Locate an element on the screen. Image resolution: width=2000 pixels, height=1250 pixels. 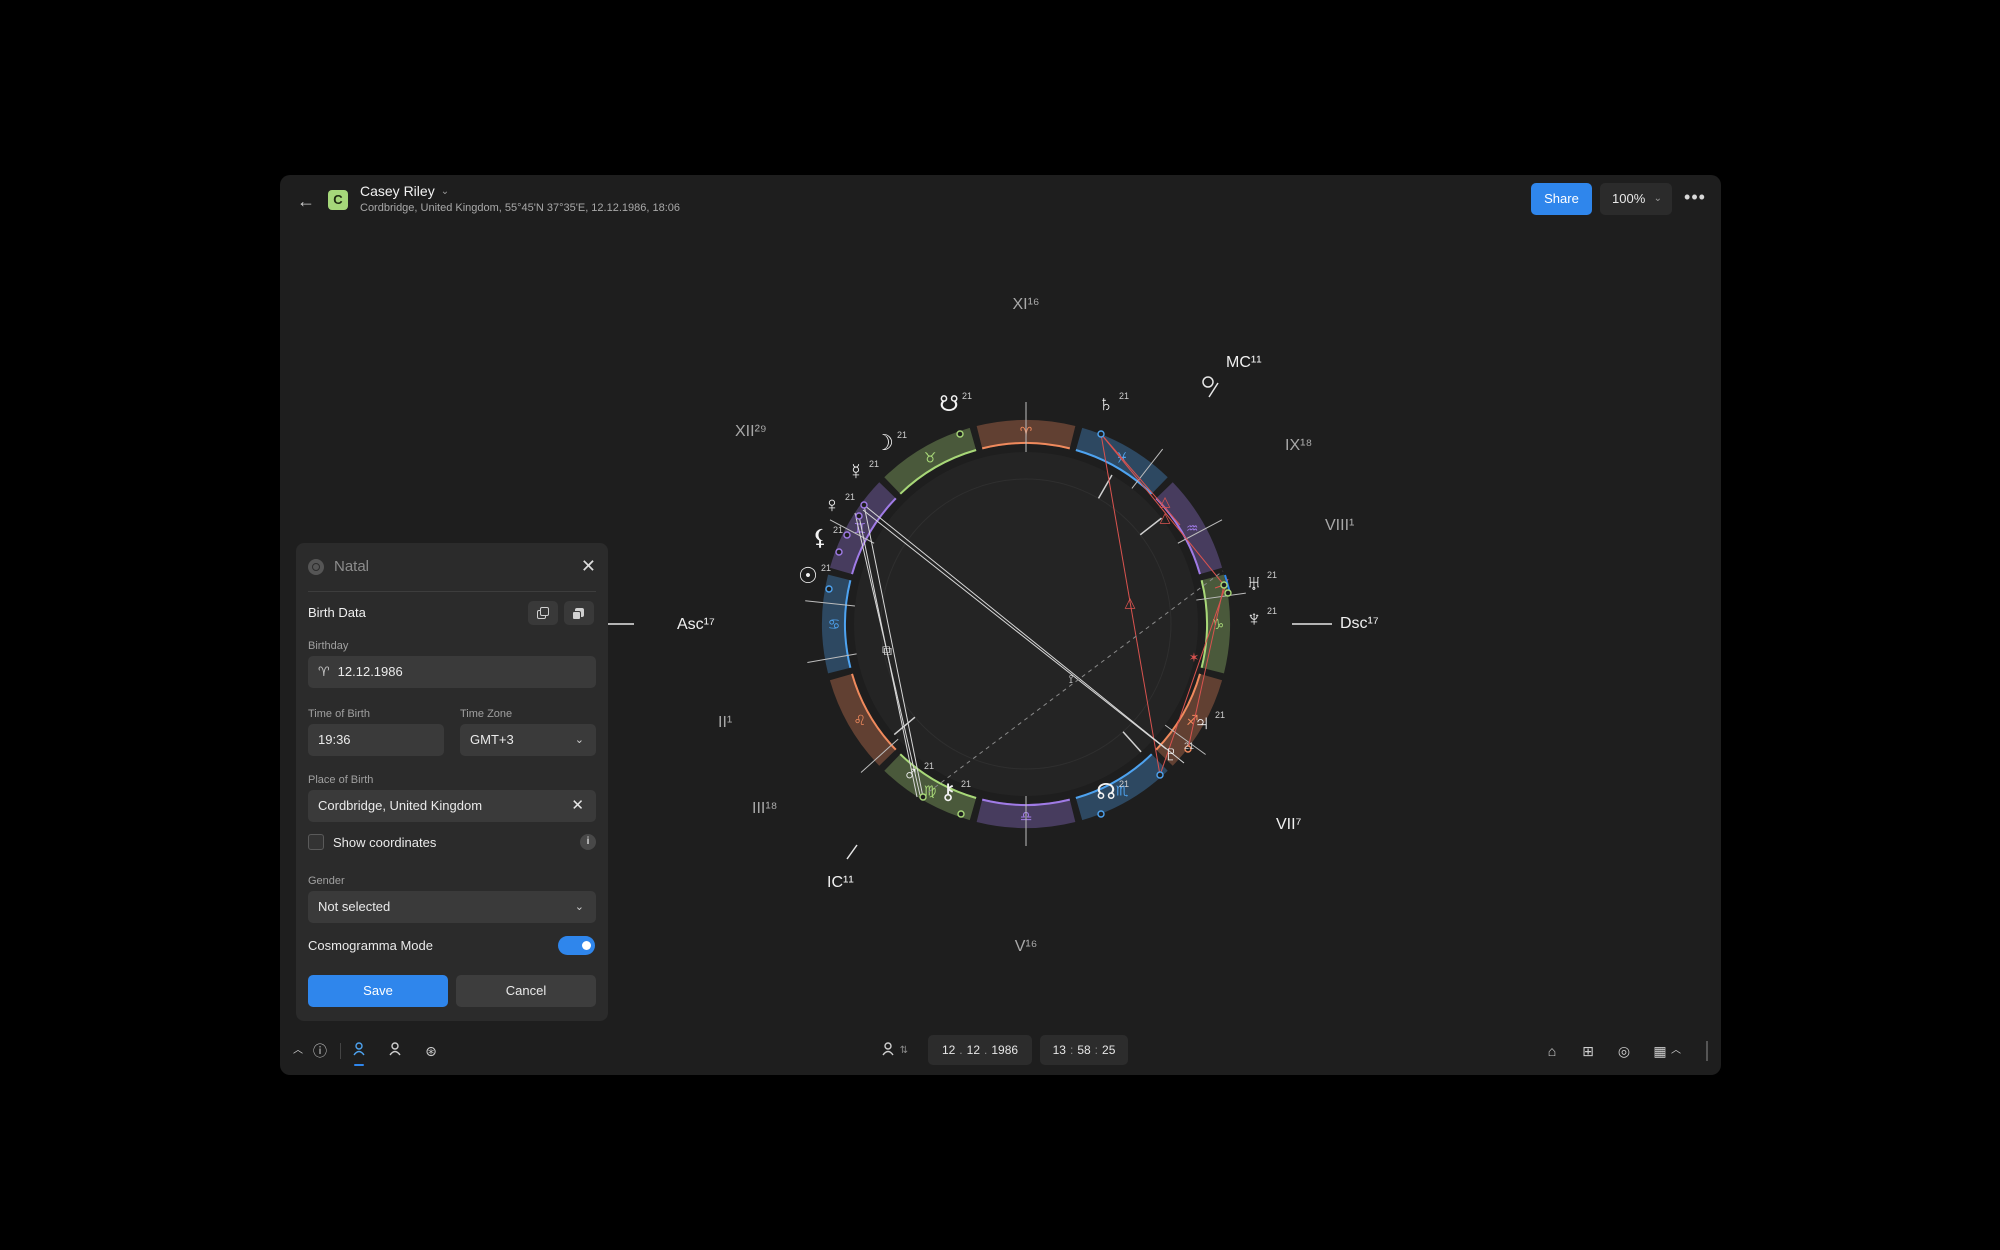
timezone-label: Time Zone is located at coordinates (486, 714).